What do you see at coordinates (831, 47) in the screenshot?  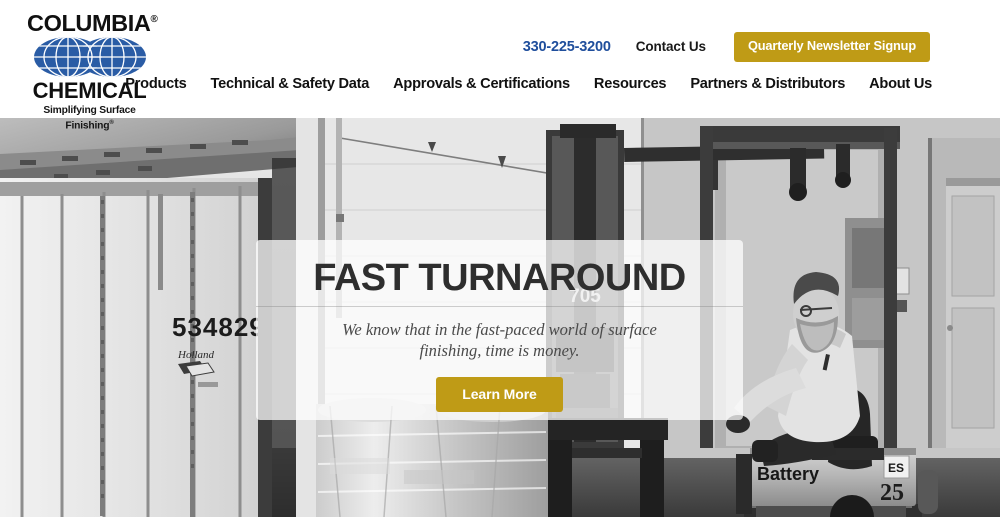 I see `newsletter-signup-button: Quarterly Newsletter Signup` at bounding box center [831, 47].